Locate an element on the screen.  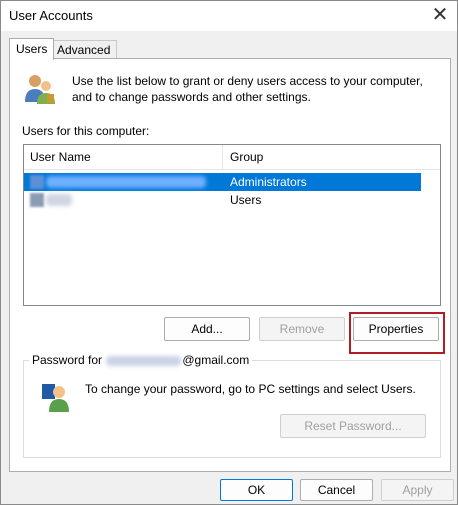
table-row: Users is located at coordinates (232, 200).